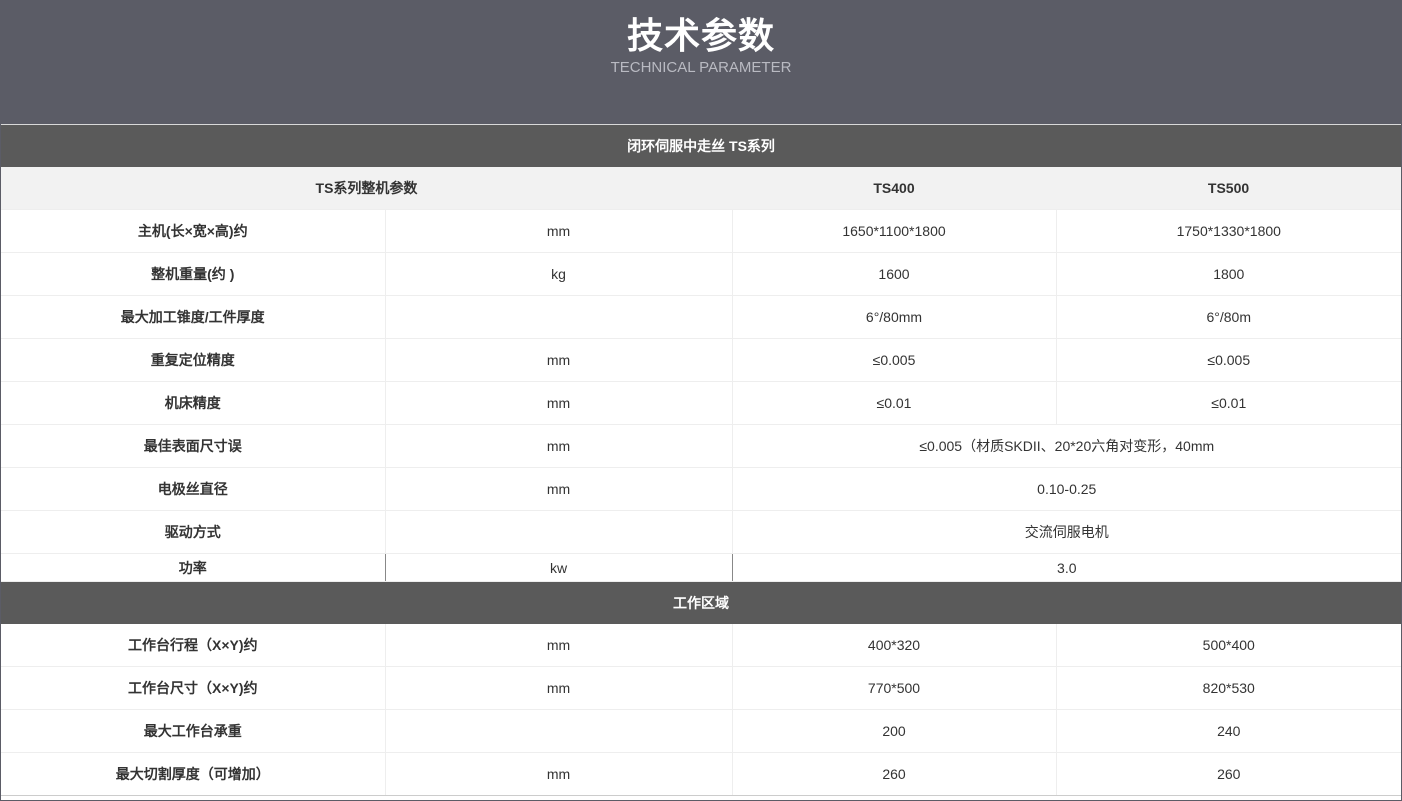  I want to click on section-title: 闭环伺服中走丝 TS系列, so click(701, 146).